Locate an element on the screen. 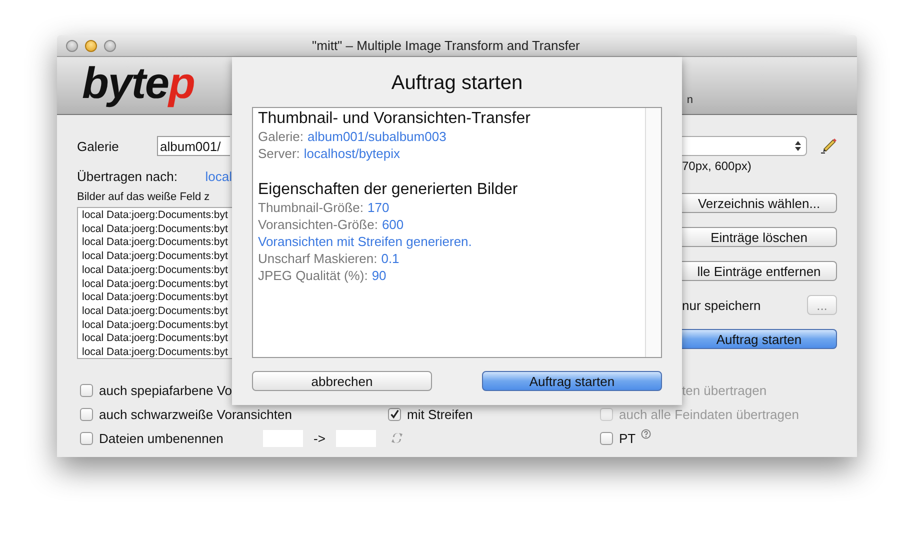 The width and height of the screenshot is (914, 536). detail-note: Voransichten mit Streifen generieren. is located at coordinates (365, 241).